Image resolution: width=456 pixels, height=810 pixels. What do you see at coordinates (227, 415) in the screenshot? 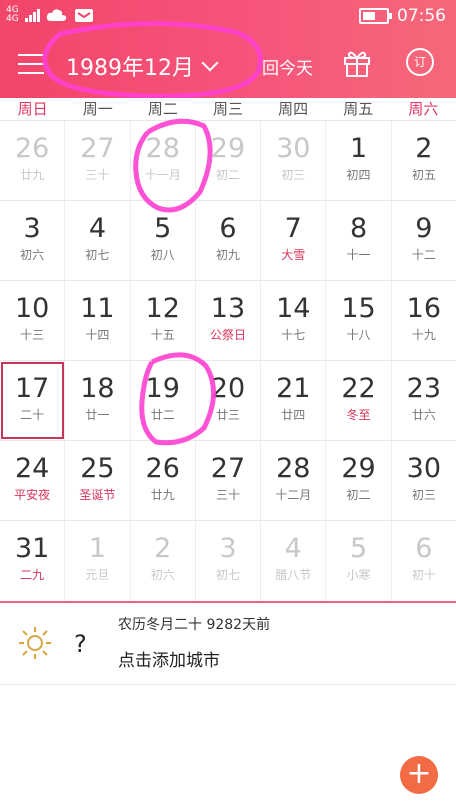
I see `lunar-label: 廿三` at bounding box center [227, 415].